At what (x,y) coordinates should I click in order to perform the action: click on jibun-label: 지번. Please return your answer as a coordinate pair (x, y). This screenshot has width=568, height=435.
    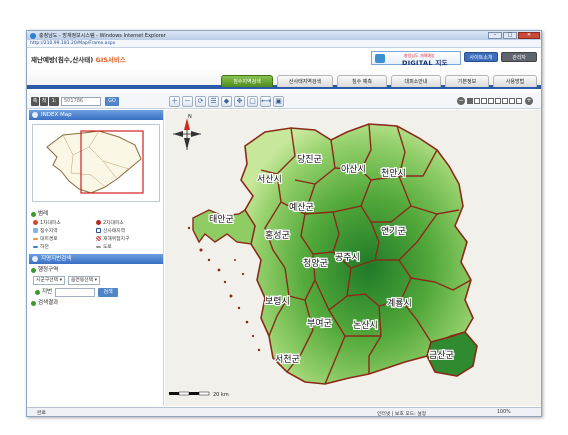
    Looking at the image, I should click on (42, 292).